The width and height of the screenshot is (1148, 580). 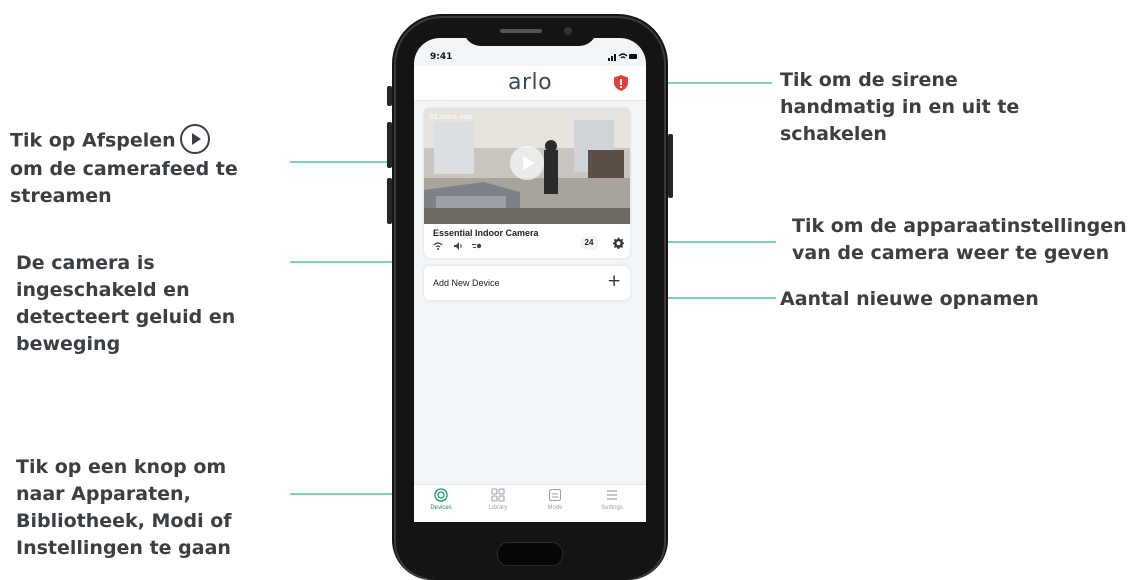 I want to click on annotation-settings-line2: van de camera weer te geven, so click(x=951, y=253).